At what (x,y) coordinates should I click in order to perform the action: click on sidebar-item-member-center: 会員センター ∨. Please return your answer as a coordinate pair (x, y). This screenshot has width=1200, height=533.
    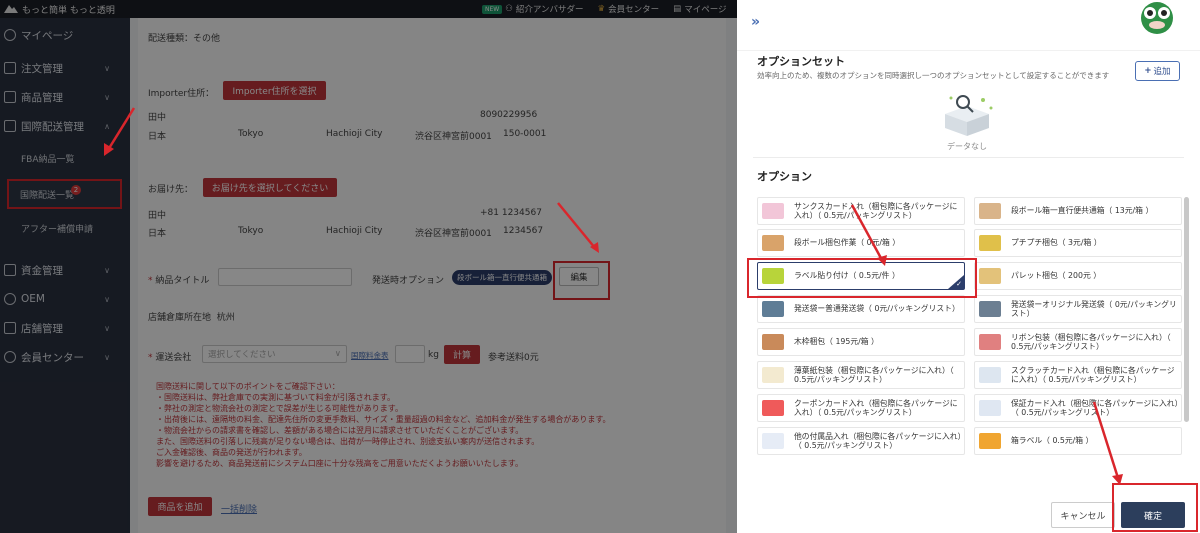
    Looking at the image, I should click on (65, 357).